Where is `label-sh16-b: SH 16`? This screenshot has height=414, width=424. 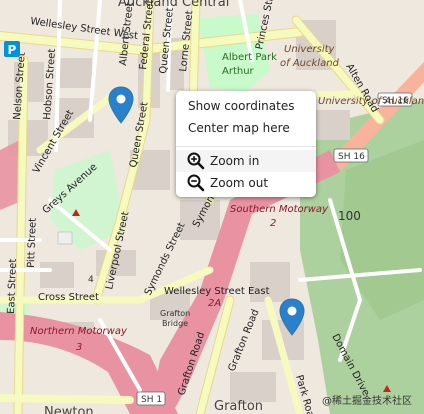
label-sh16-b: SH 16 is located at coordinates (351, 157).